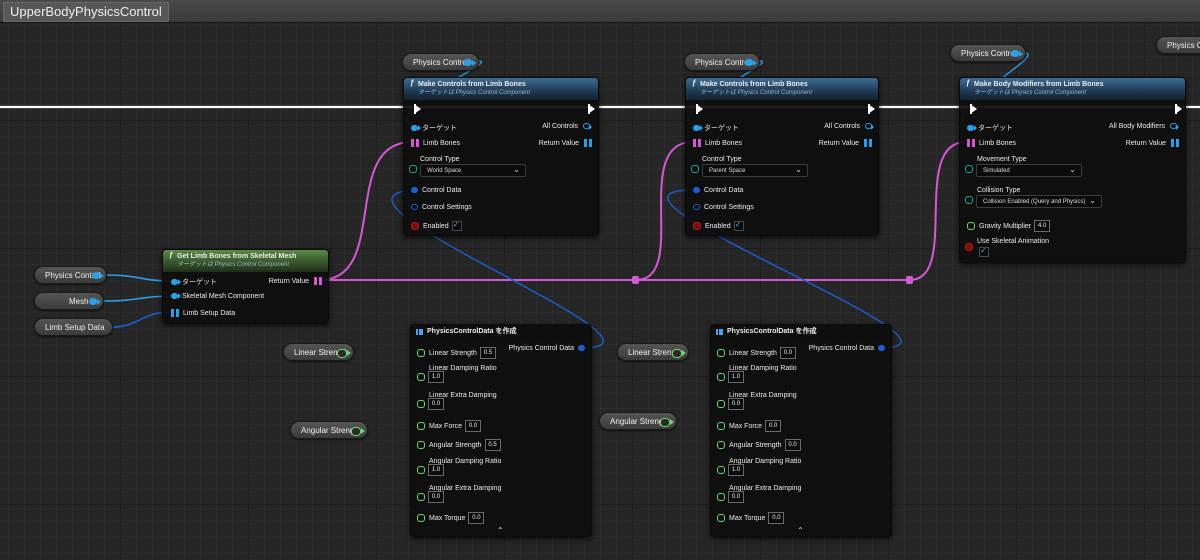 The width and height of the screenshot is (1200, 560). I want to click on var-physics-control-3: Physics Control, so click(988, 53).